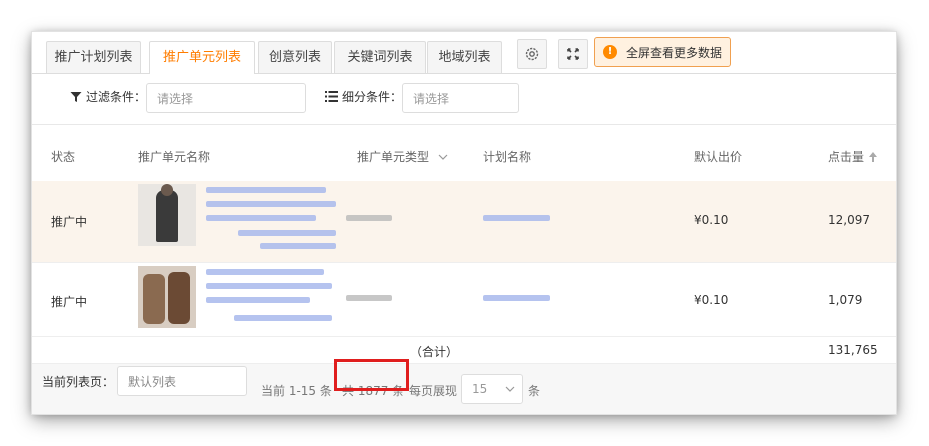 The image size is (929, 446). I want to click on info-icon: !, so click(610, 52).